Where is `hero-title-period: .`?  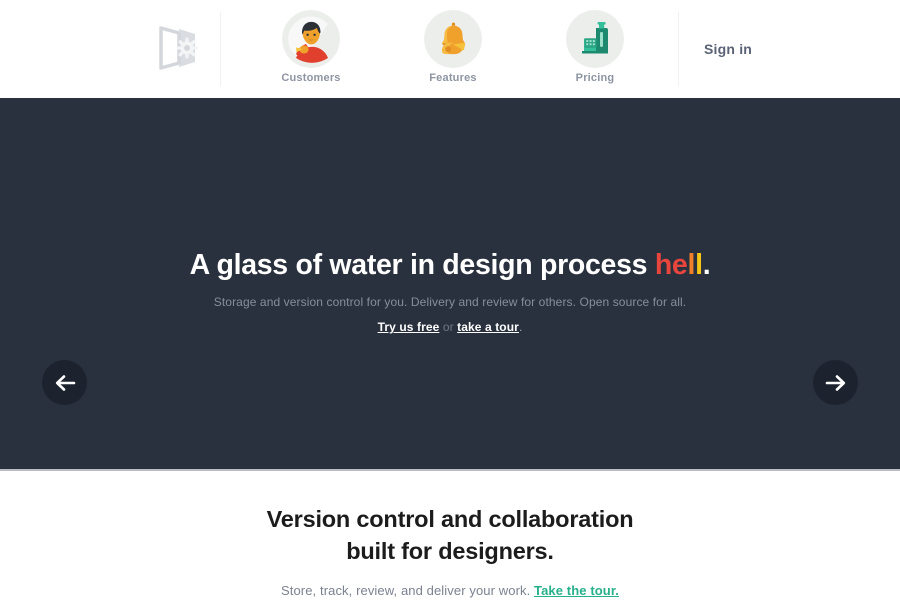 hero-title-period: . is located at coordinates (706, 265).